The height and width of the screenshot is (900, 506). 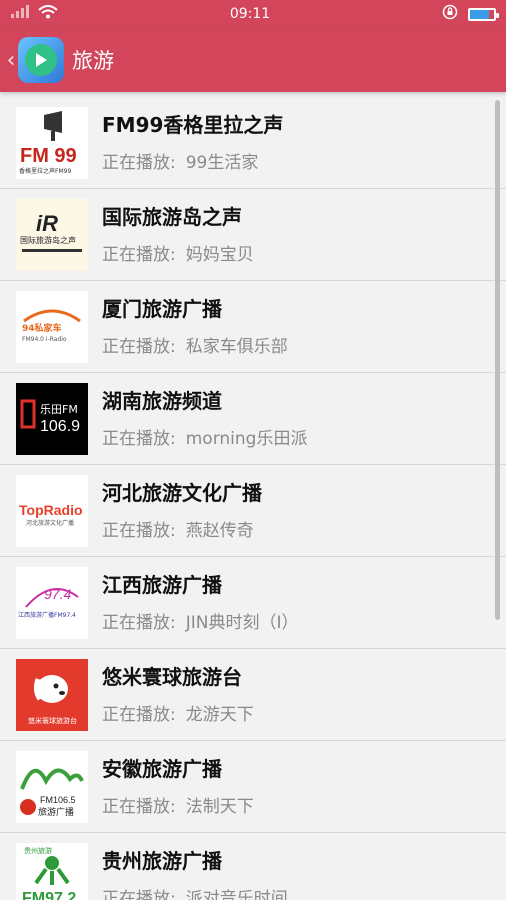 I want to click on station-text: 江西旅游广播 正在播放: JIN典时刻（I）, so click(x=200, y=603).